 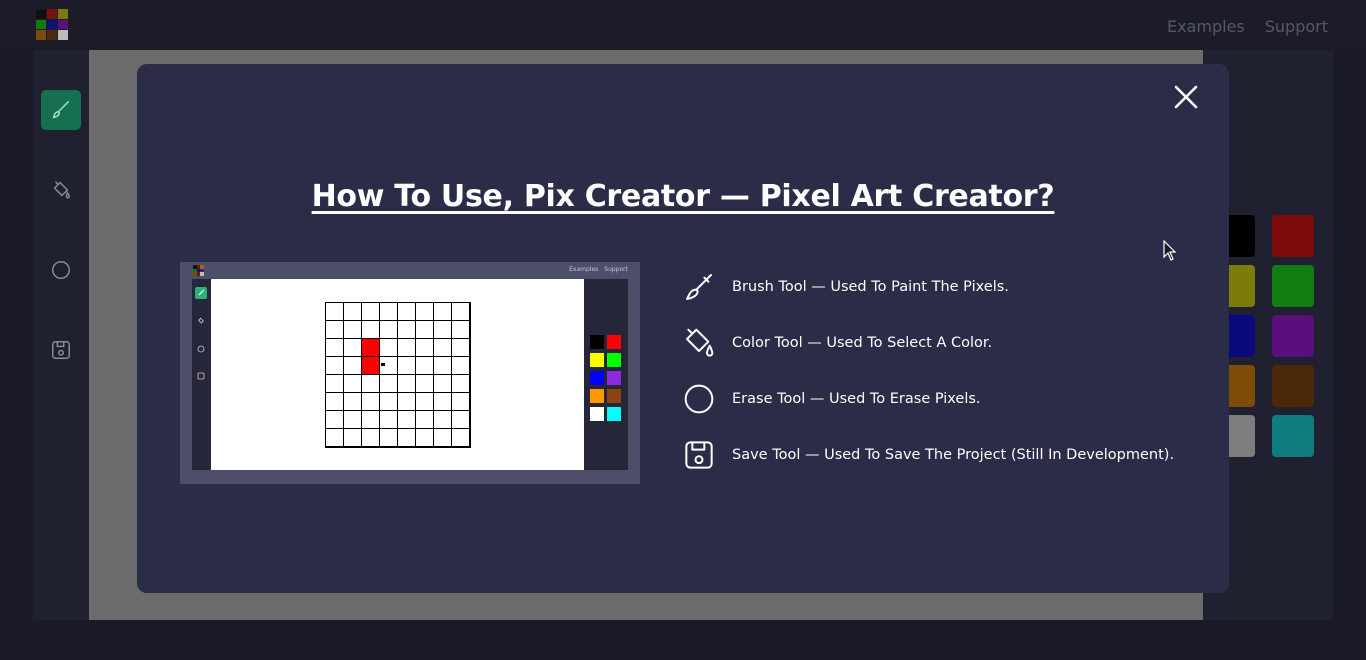 What do you see at coordinates (1206, 26) in the screenshot?
I see `nav-examples-link: Examples` at bounding box center [1206, 26].